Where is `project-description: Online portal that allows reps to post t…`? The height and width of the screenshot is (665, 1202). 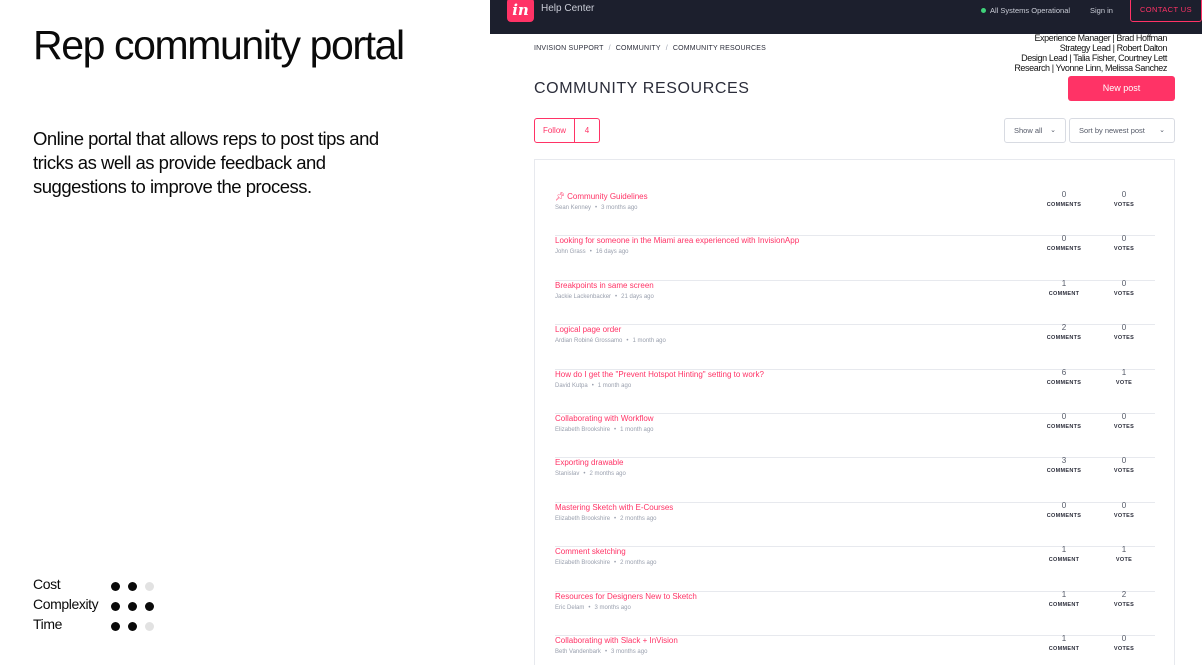
project-description: Online portal that allows reps to post t… is located at coordinates (206, 162).